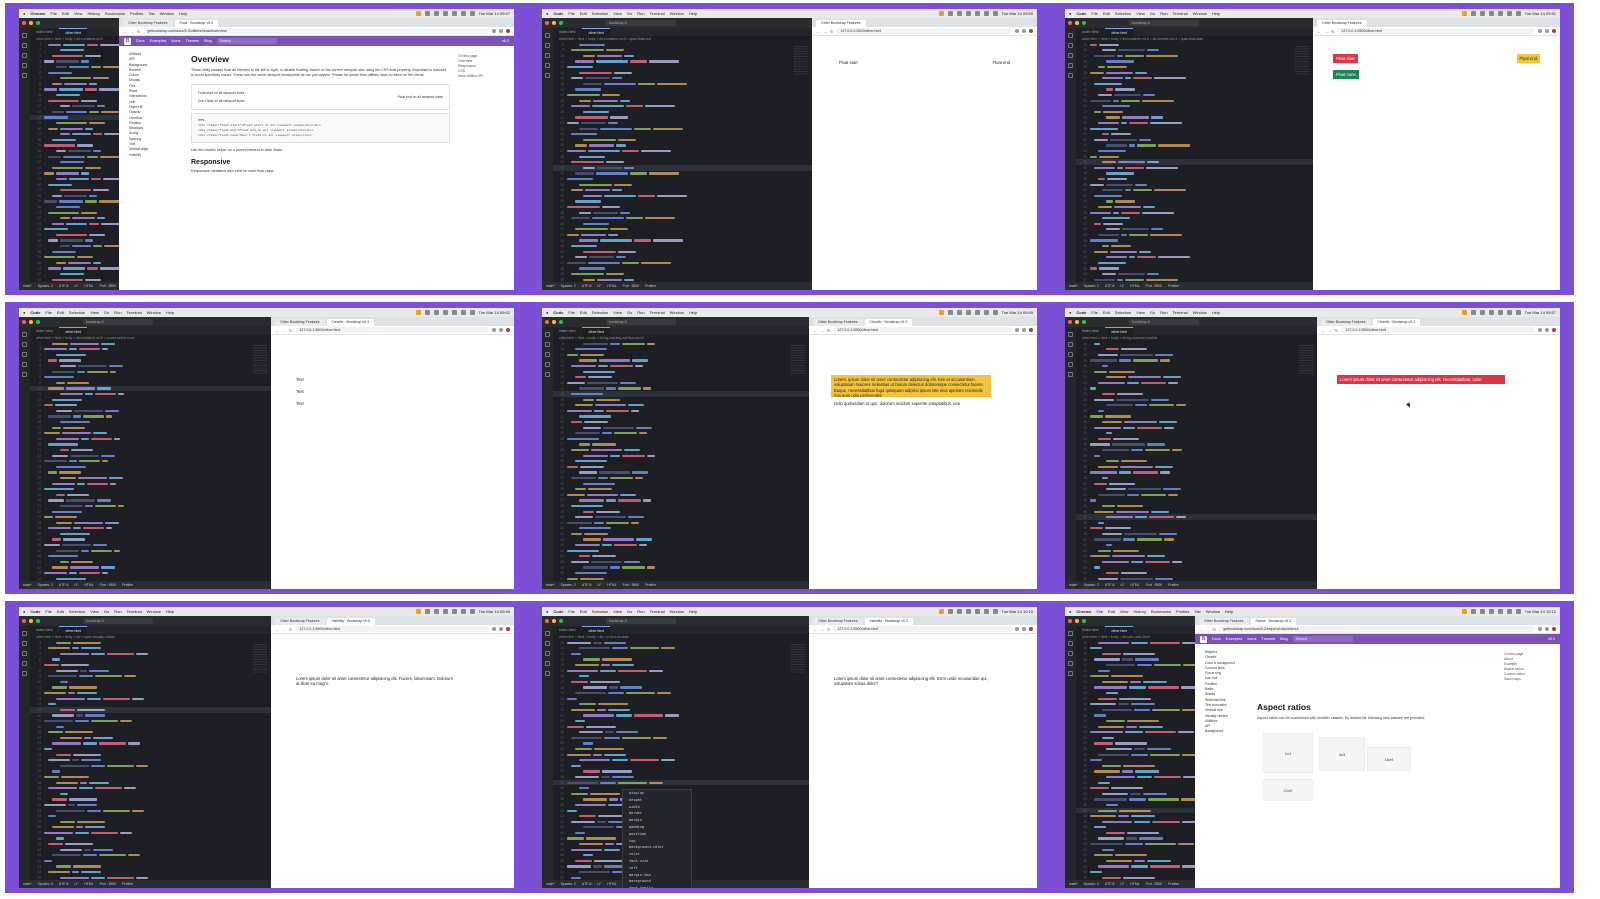  What do you see at coordinates (1083, 611) in the screenshot?
I see `menubar-app-name: Chrome` at bounding box center [1083, 611].